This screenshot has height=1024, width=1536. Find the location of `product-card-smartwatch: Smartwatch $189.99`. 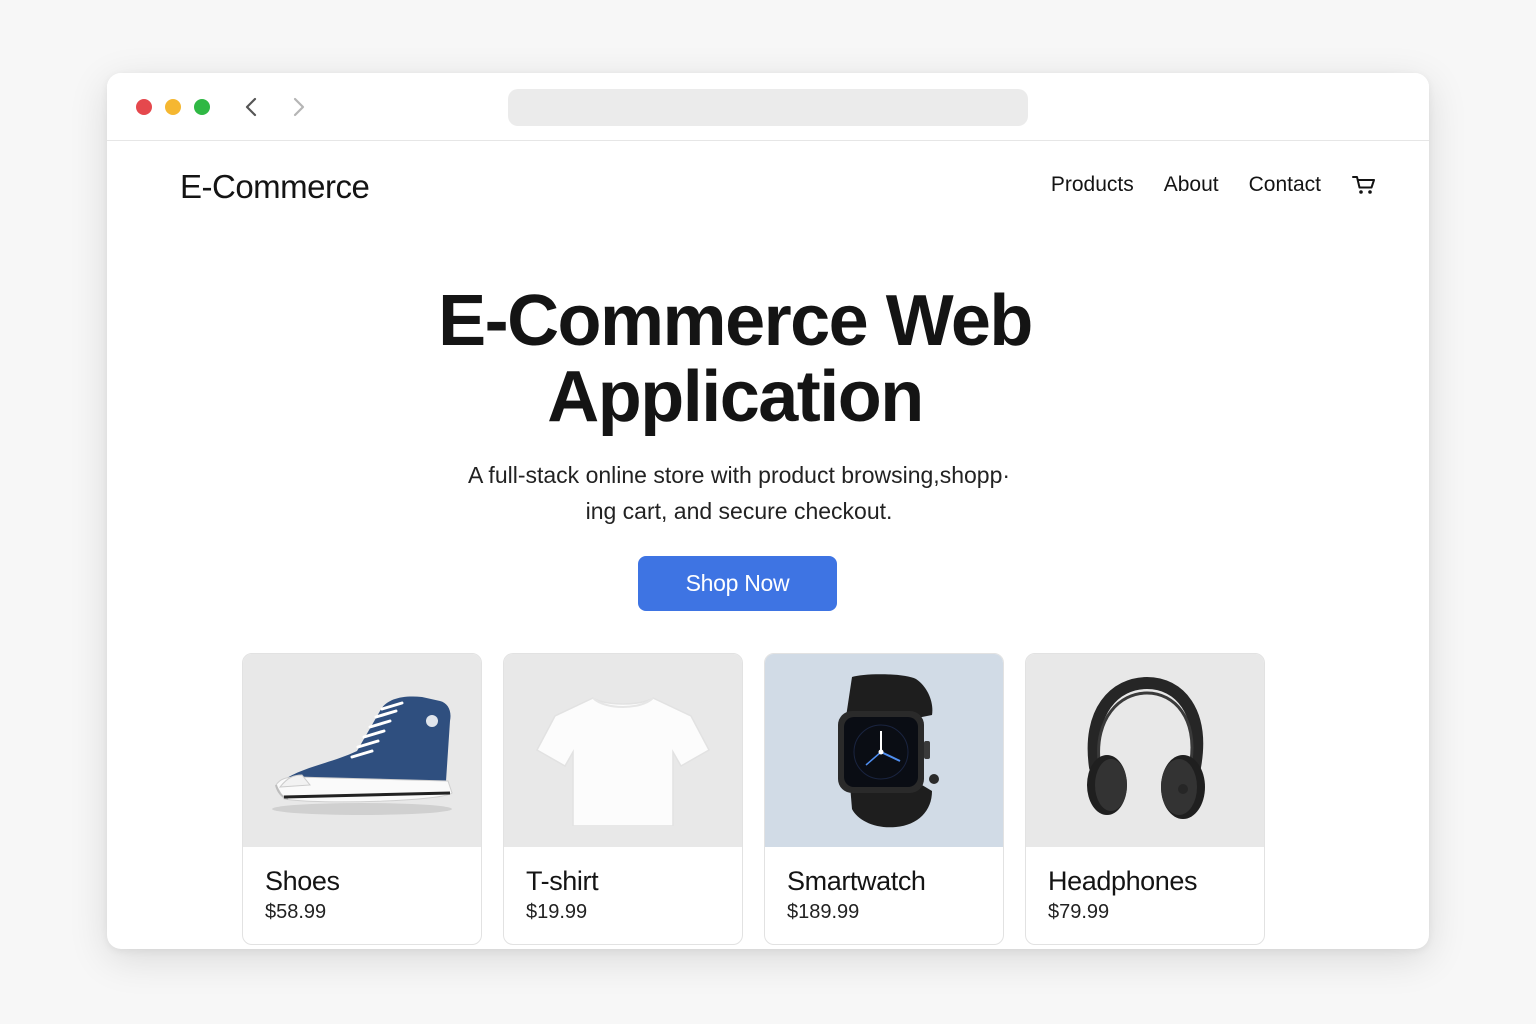

product-card-smartwatch: Smartwatch $189.99 is located at coordinates (884, 799).